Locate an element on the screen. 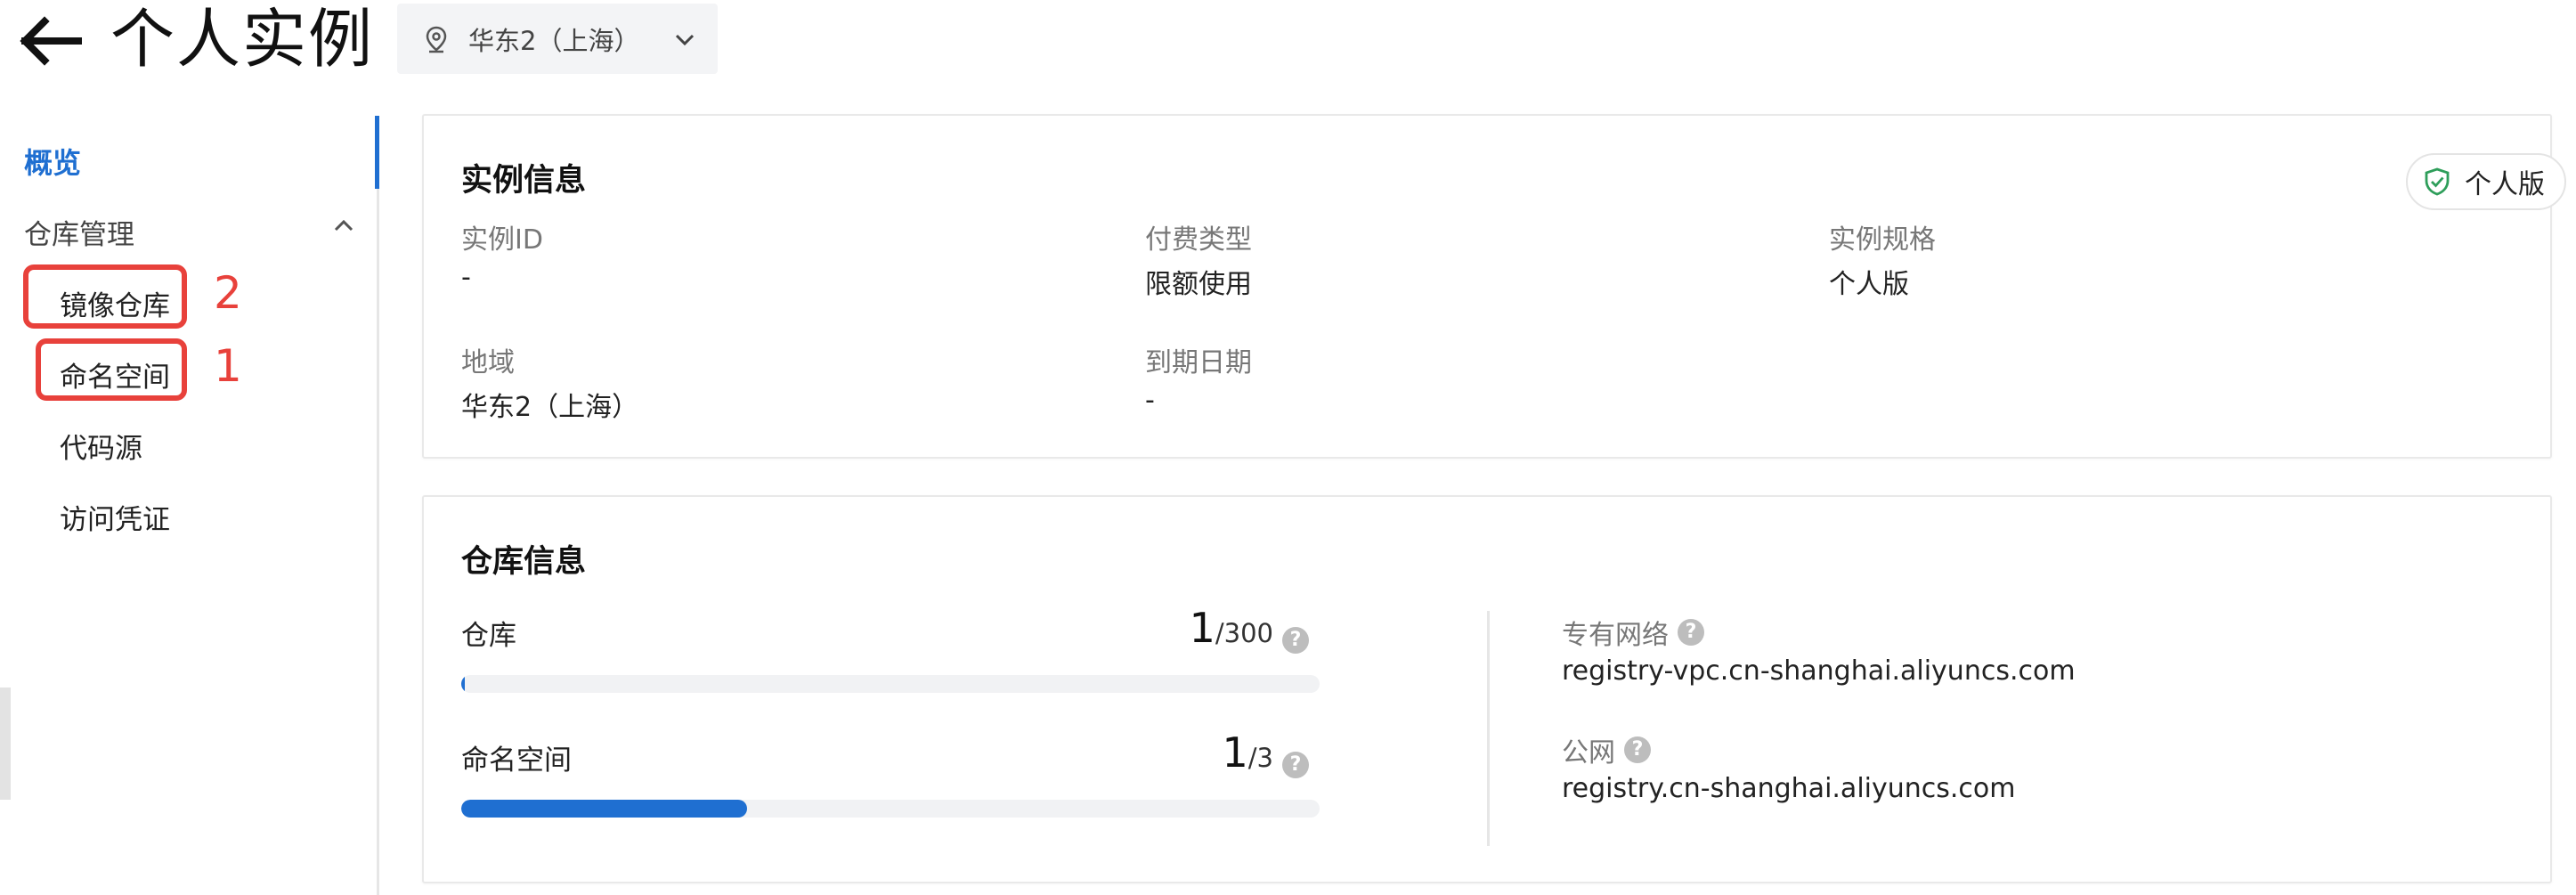 The width and height of the screenshot is (2576, 895). quota-progress-repos is located at coordinates (890, 684).